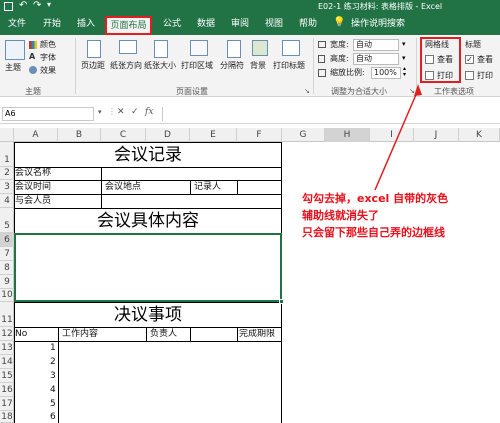 The width and height of the screenshot is (500, 423). Describe the element at coordinates (373, 232) in the screenshot. I see `annotation-line-3: 只会留下那些自己弄的边框线` at that location.